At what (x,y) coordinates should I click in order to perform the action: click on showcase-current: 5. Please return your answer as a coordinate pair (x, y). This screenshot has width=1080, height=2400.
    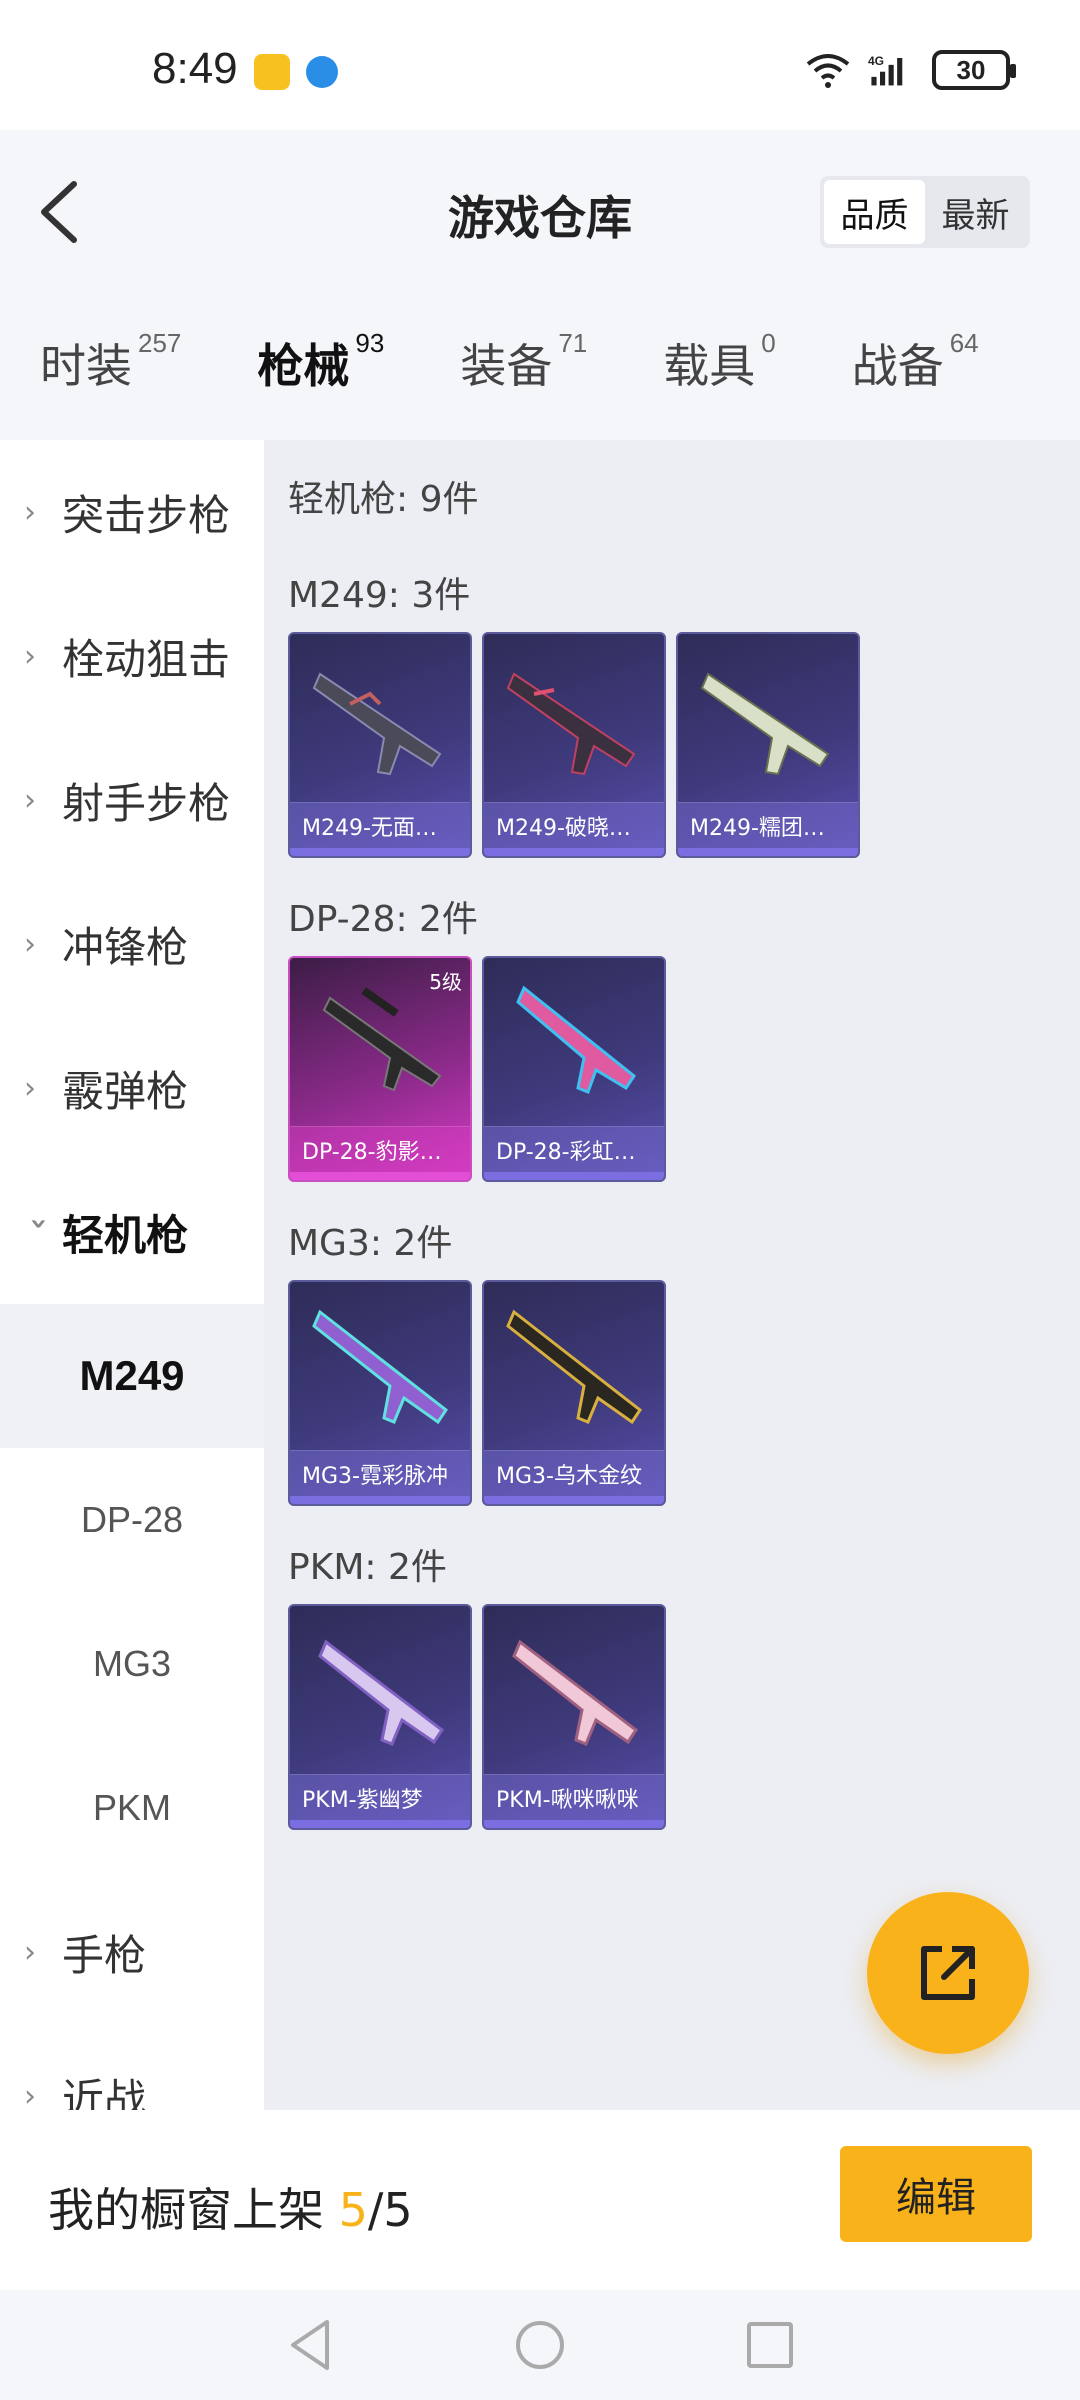
    Looking at the image, I should click on (353, 2210).